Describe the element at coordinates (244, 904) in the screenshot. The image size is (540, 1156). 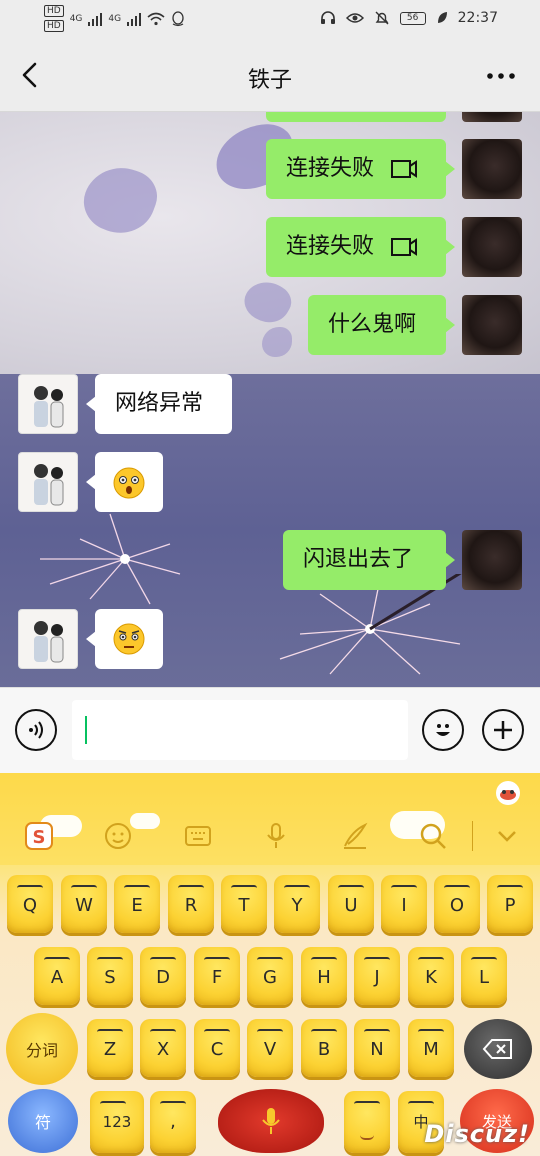
I see `key-t: T` at that location.